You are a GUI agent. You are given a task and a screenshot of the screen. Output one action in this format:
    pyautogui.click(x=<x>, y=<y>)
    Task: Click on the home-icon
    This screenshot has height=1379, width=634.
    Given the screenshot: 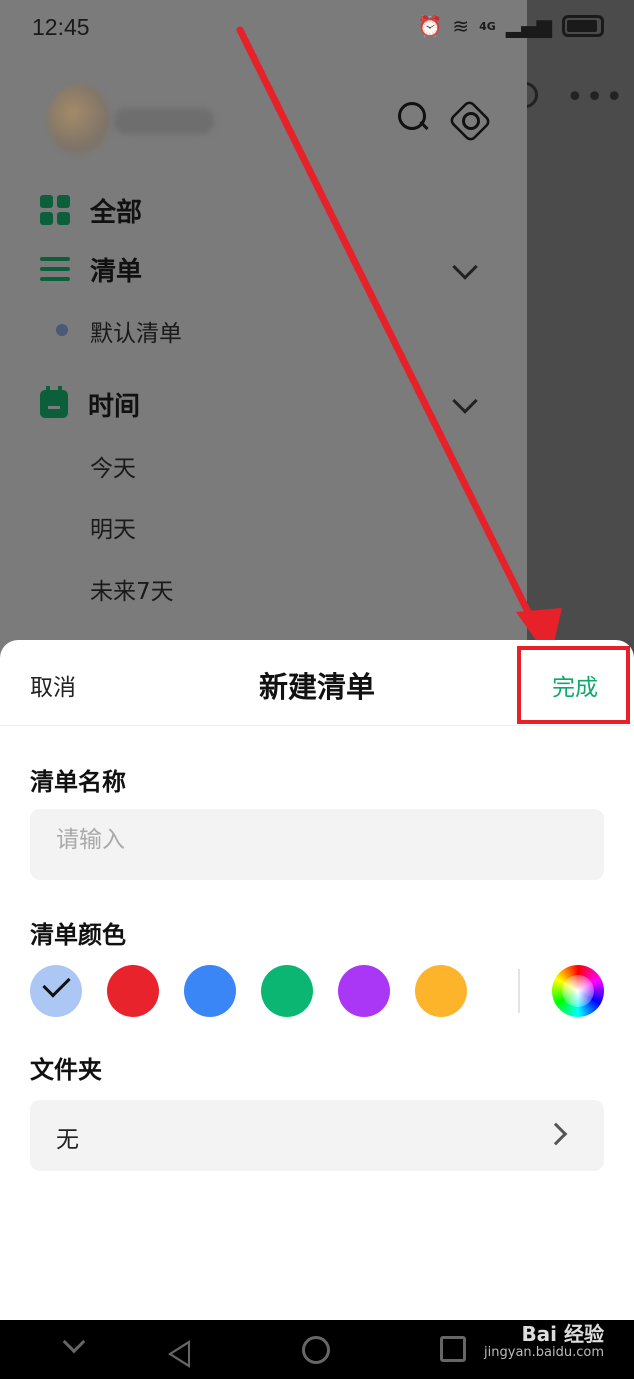 What is the action you would take?
    pyautogui.click(x=316, y=1350)
    